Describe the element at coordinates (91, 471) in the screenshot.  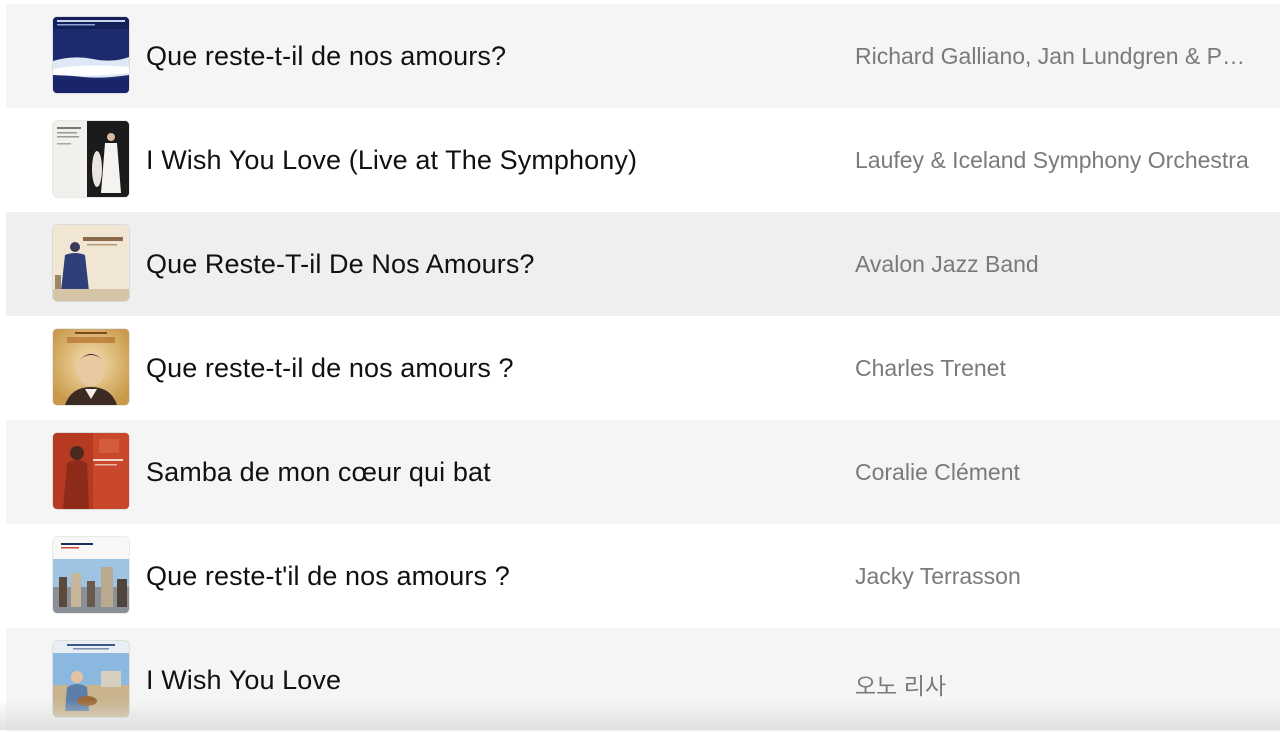
I see `album-art-clement` at that location.